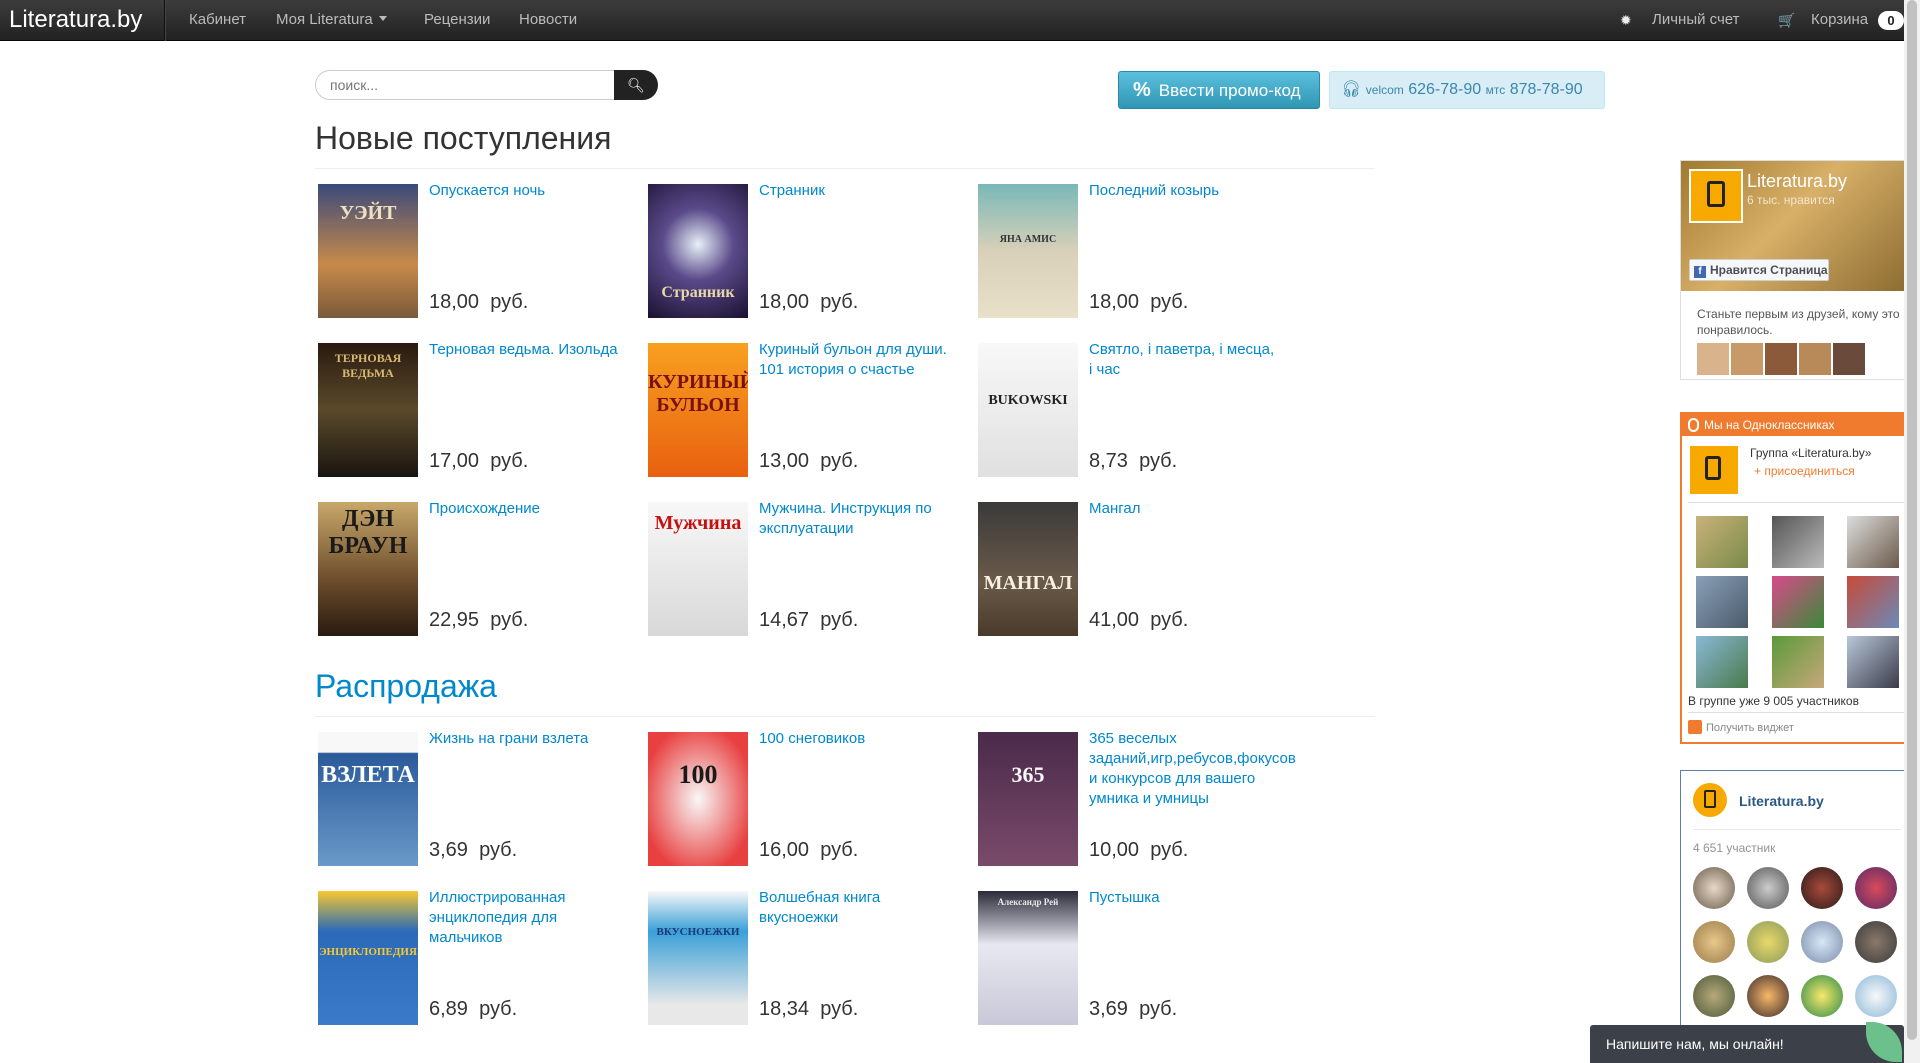 Image resolution: width=1920 pixels, height=1063 pixels. What do you see at coordinates (368, 569) in the screenshot?
I see `book-cover: ДЭН БРАУН` at bounding box center [368, 569].